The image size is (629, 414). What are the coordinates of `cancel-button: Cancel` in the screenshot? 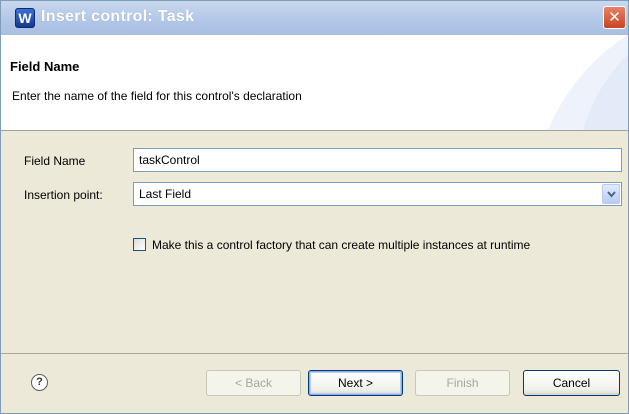 It's located at (571, 383).